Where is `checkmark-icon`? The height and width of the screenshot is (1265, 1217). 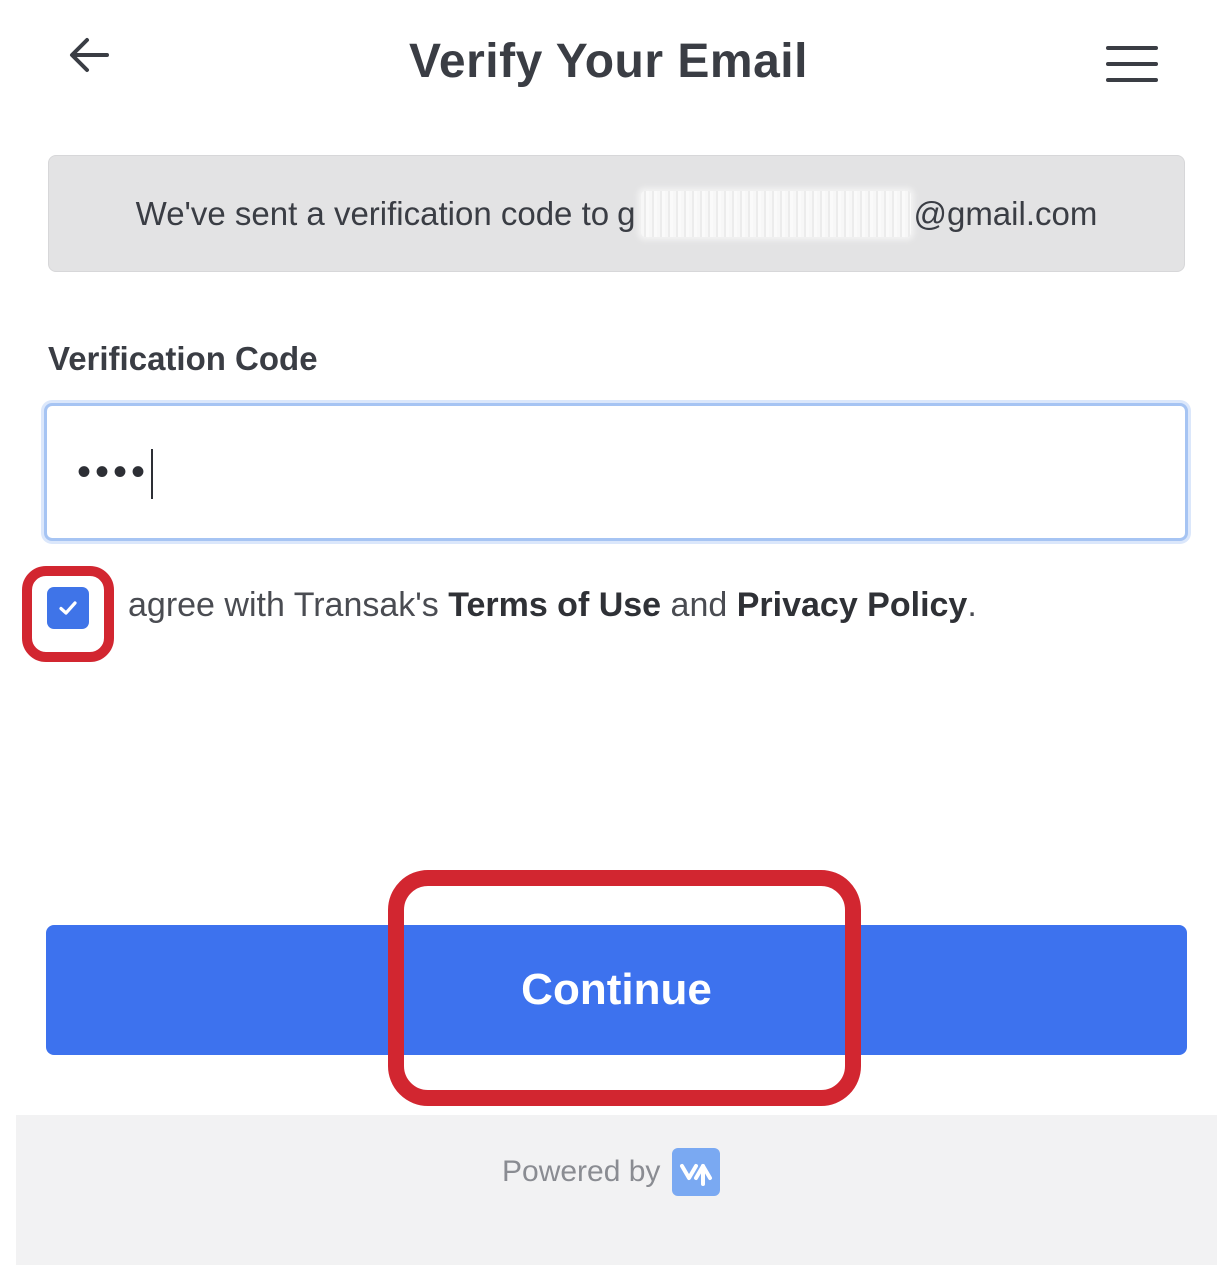 checkmark-icon is located at coordinates (68, 608).